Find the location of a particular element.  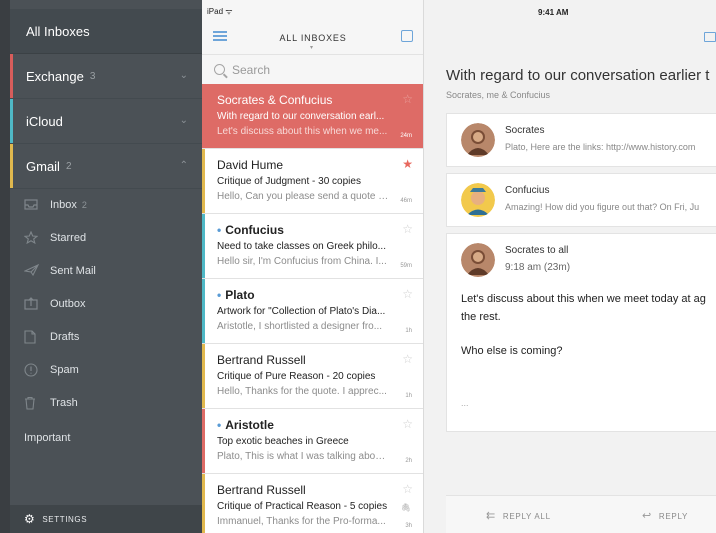

message-sender: Socrates to all is located at coordinates (537, 250).